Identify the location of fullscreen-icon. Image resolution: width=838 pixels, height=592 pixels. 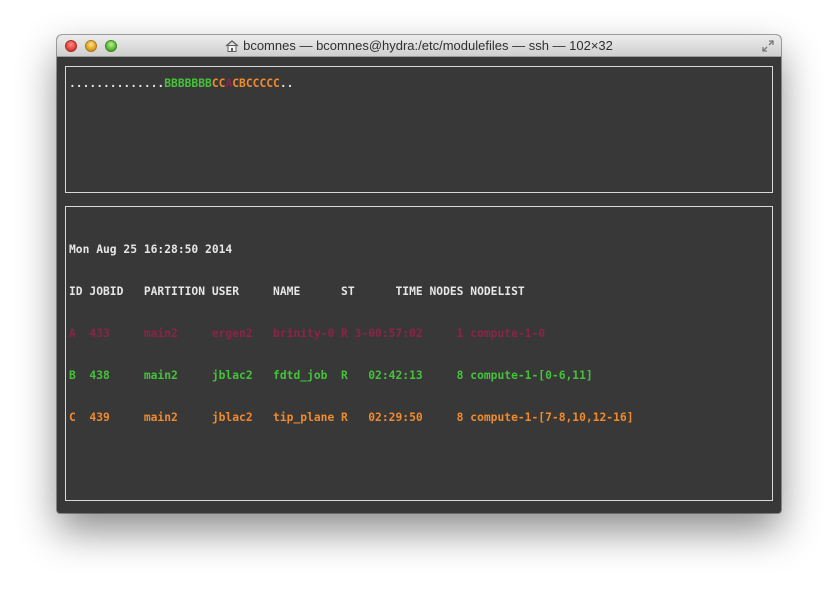
(768, 46).